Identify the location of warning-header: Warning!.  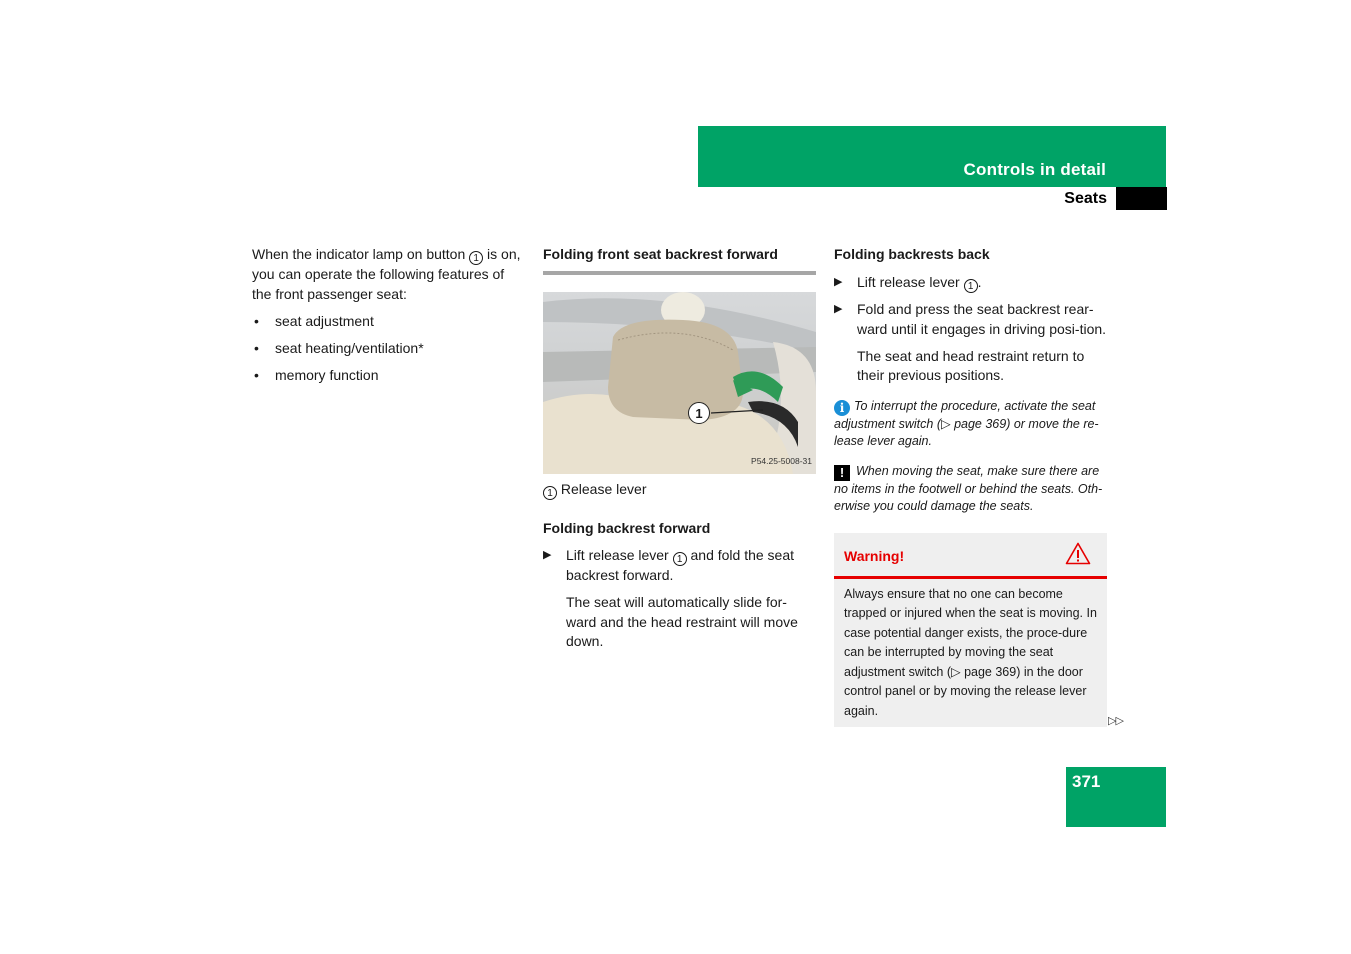
(970, 556).